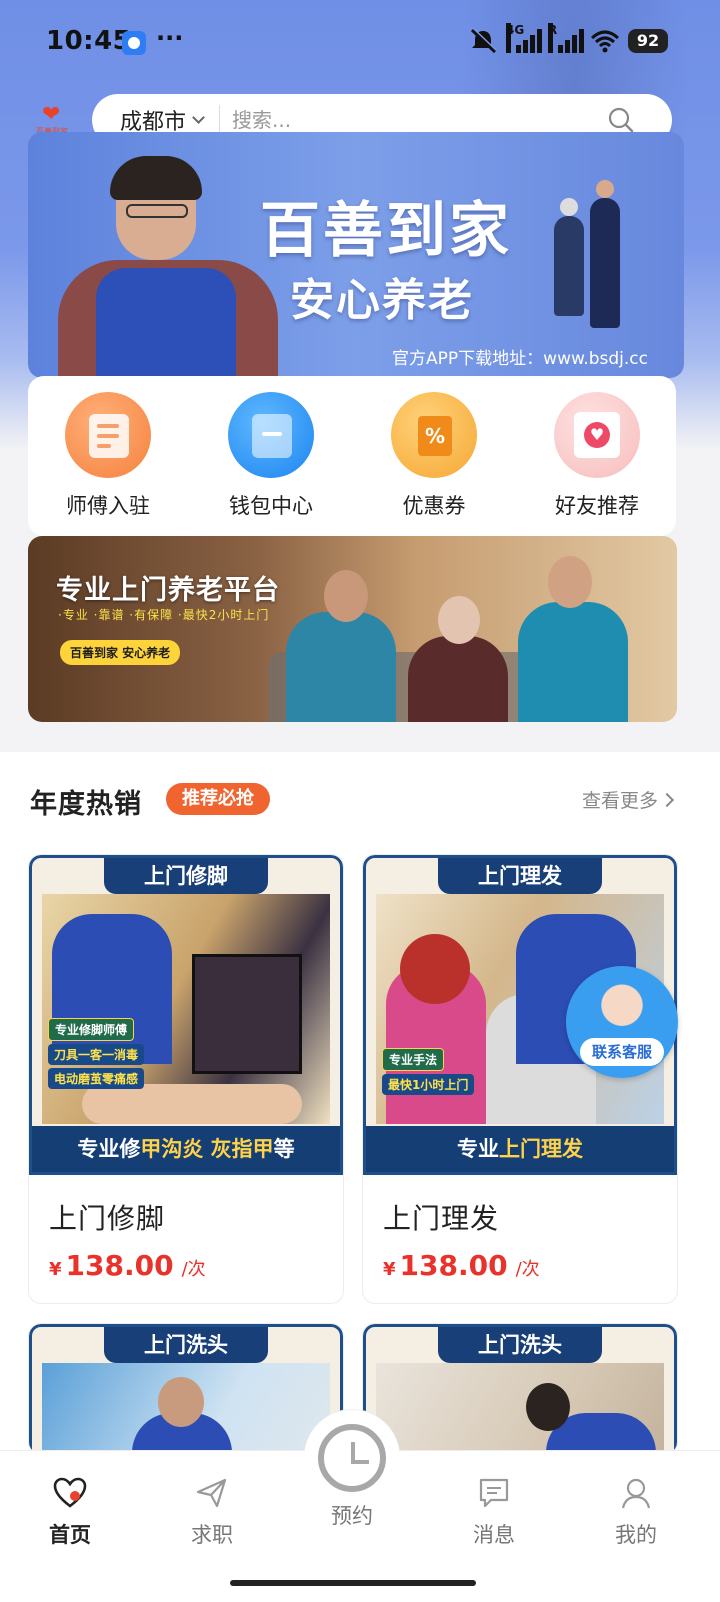 The width and height of the screenshot is (720, 1602). I want to click on hero-title: 百善到家, so click(386, 231).